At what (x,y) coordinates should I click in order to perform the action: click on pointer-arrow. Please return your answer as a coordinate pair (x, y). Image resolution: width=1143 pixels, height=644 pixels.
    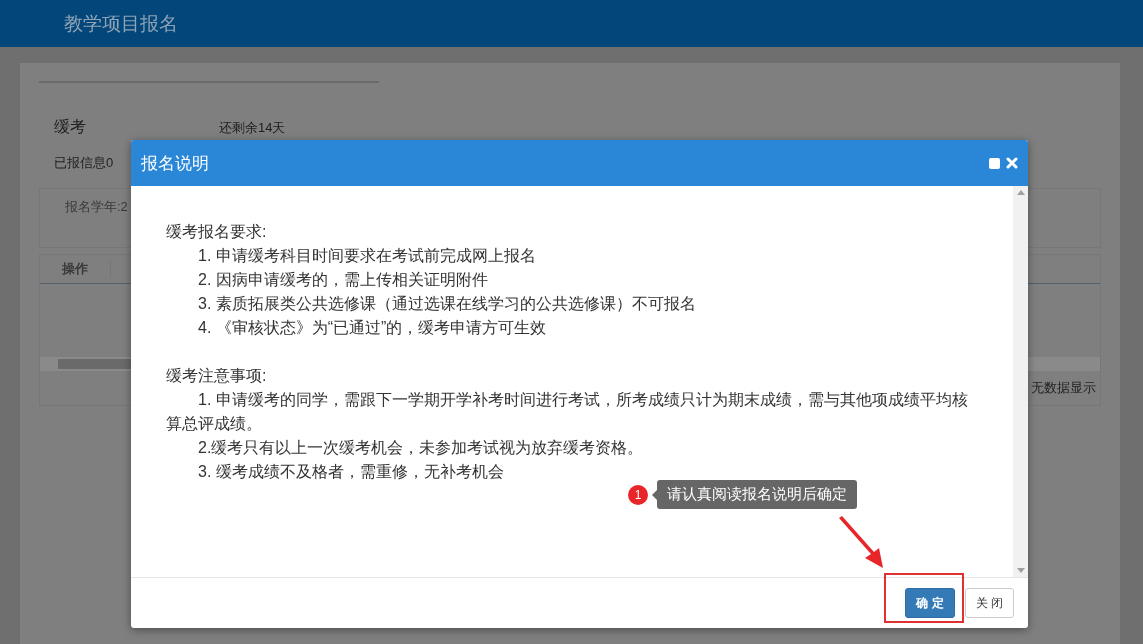
    Looking at the image, I should click on (861, 543).